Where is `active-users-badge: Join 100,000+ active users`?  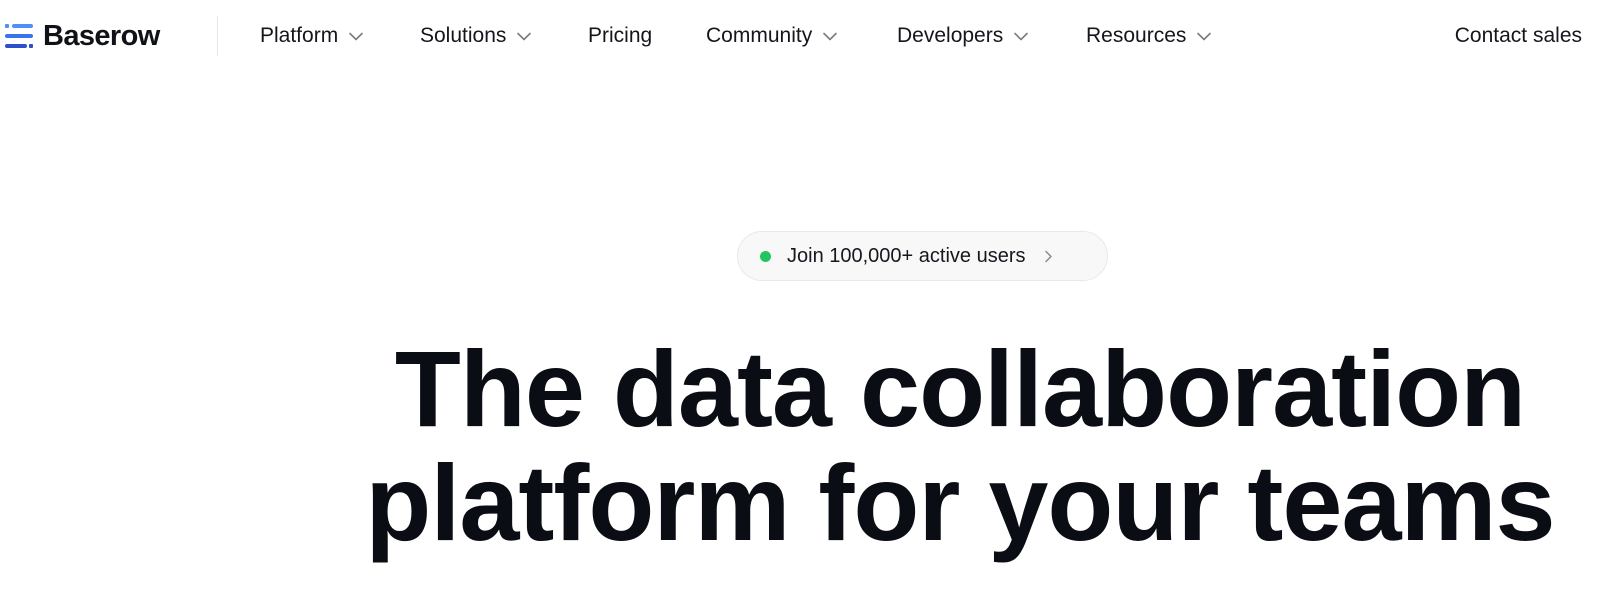
active-users-badge: Join 100,000+ active users is located at coordinates (922, 256).